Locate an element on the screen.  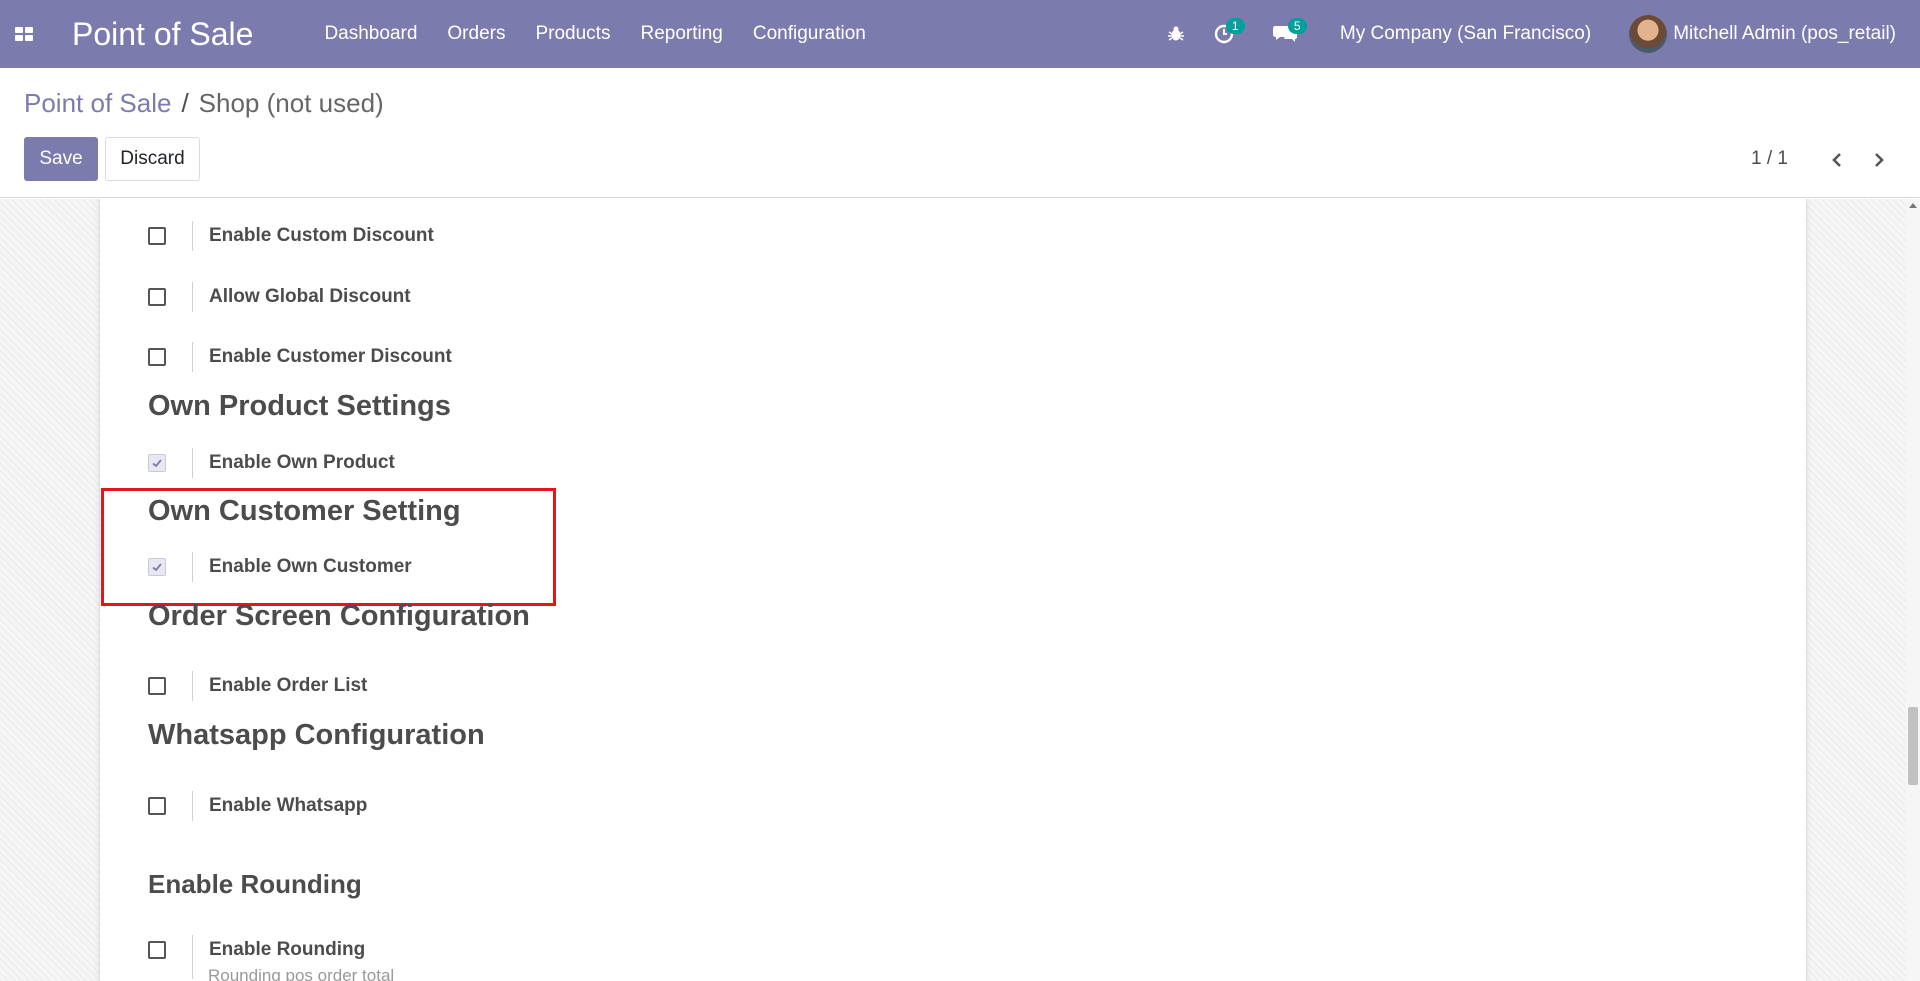
menu-products: Products is located at coordinates (572, 34).